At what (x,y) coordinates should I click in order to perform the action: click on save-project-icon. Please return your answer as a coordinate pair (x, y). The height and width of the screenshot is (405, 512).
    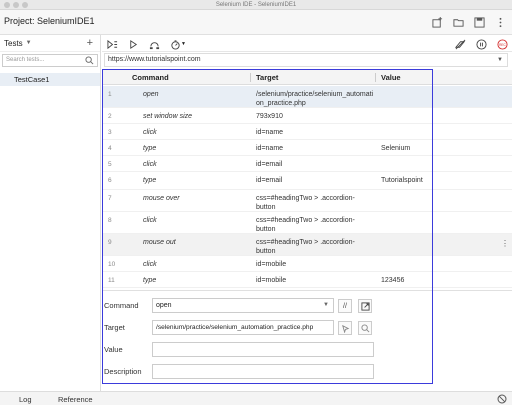
    Looking at the image, I should click on (479, 22).